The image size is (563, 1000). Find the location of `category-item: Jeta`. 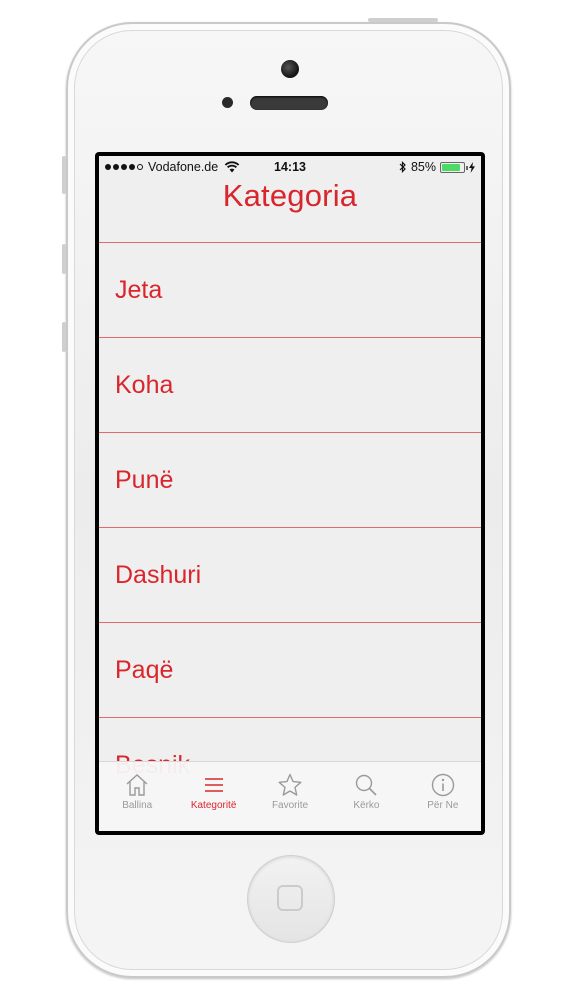

category-item: Jeta is located at coordinates (290, 289).